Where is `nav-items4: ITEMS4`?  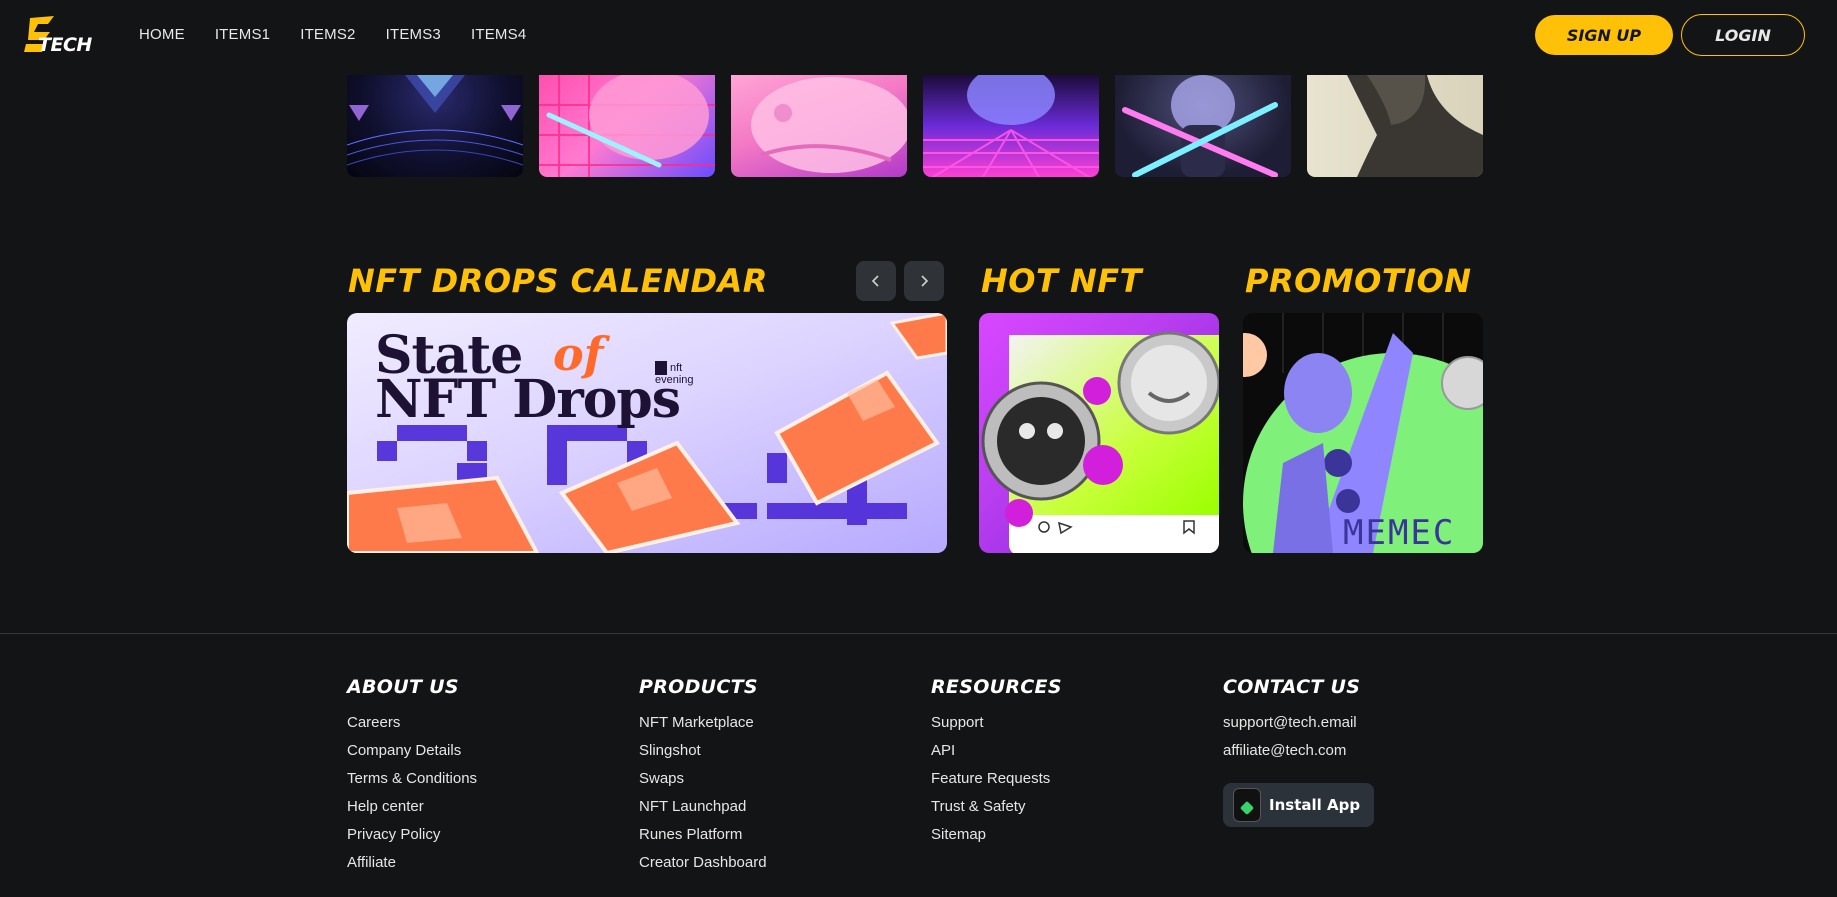
nav-items4: ITEMS4 is located at coordinates (498, 34).